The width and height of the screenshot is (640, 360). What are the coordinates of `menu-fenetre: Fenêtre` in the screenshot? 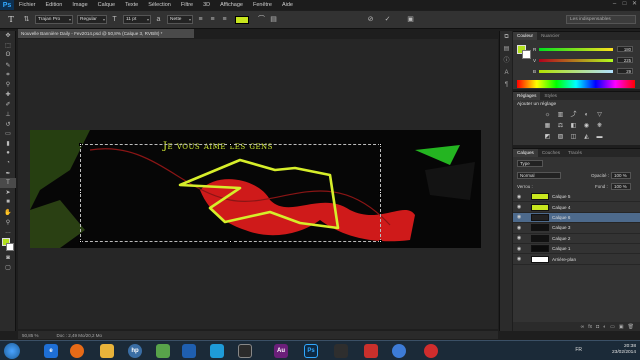 It's located at (262, 5).